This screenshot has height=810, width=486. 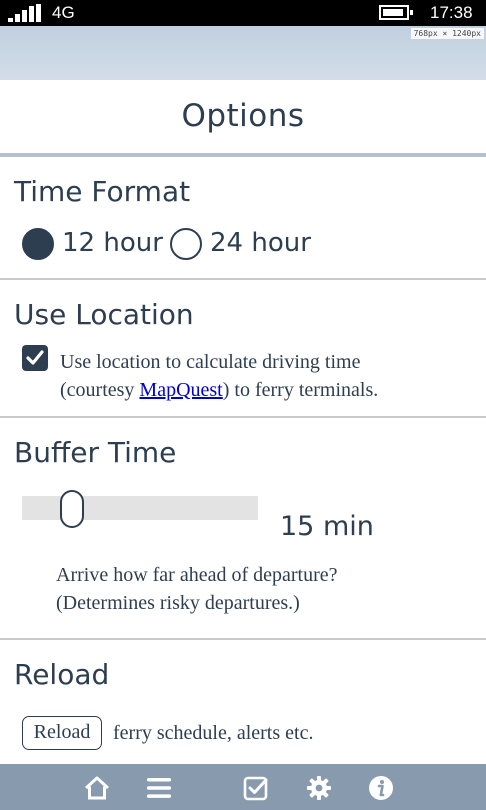 I want to click on signal-strength-icon, so click(x=25, y=13).